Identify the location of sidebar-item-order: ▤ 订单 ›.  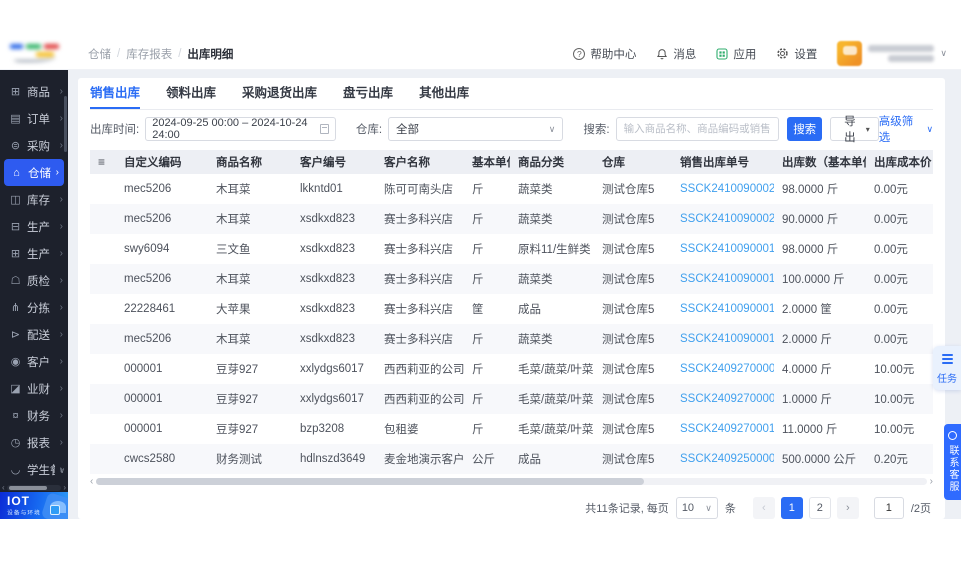
(34, 118).